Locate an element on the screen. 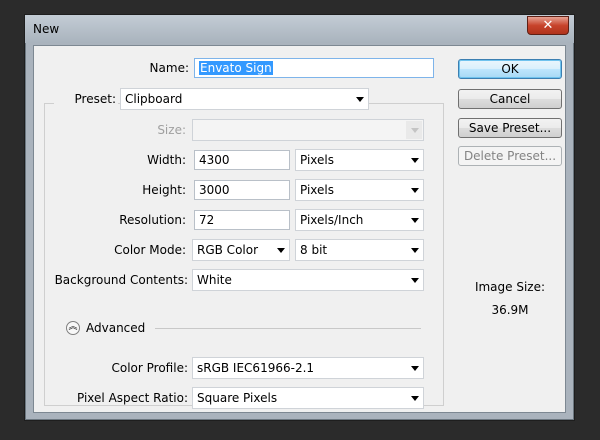 This screenshot has height=440, width=600. close-icon: ✕ is located at coordinates (548, 25).